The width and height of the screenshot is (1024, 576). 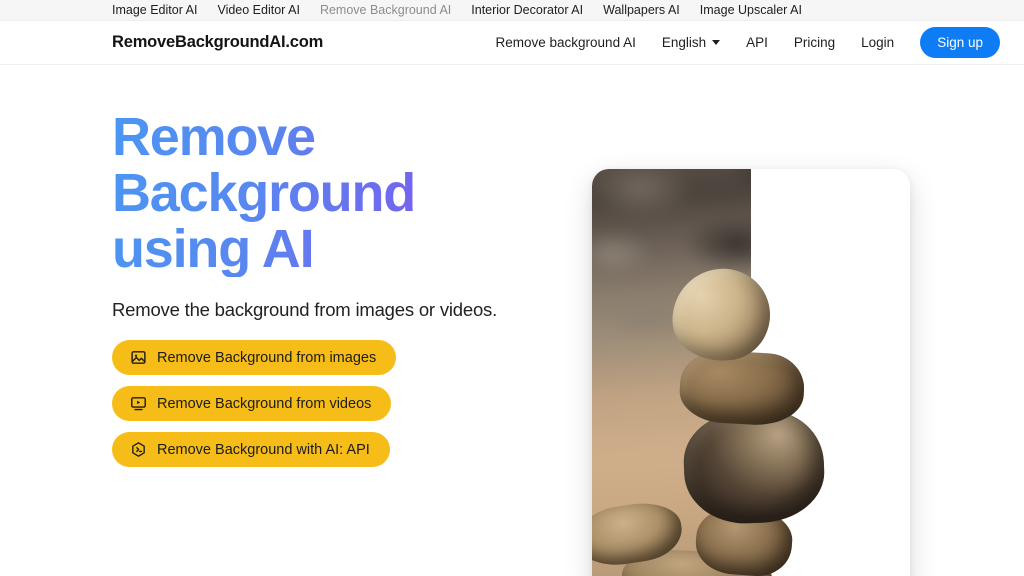 What do you see at coordinates (213, 137) in the screenshot?
I see `hero-title-line-1: Remove` at bounding box center [213, 137].